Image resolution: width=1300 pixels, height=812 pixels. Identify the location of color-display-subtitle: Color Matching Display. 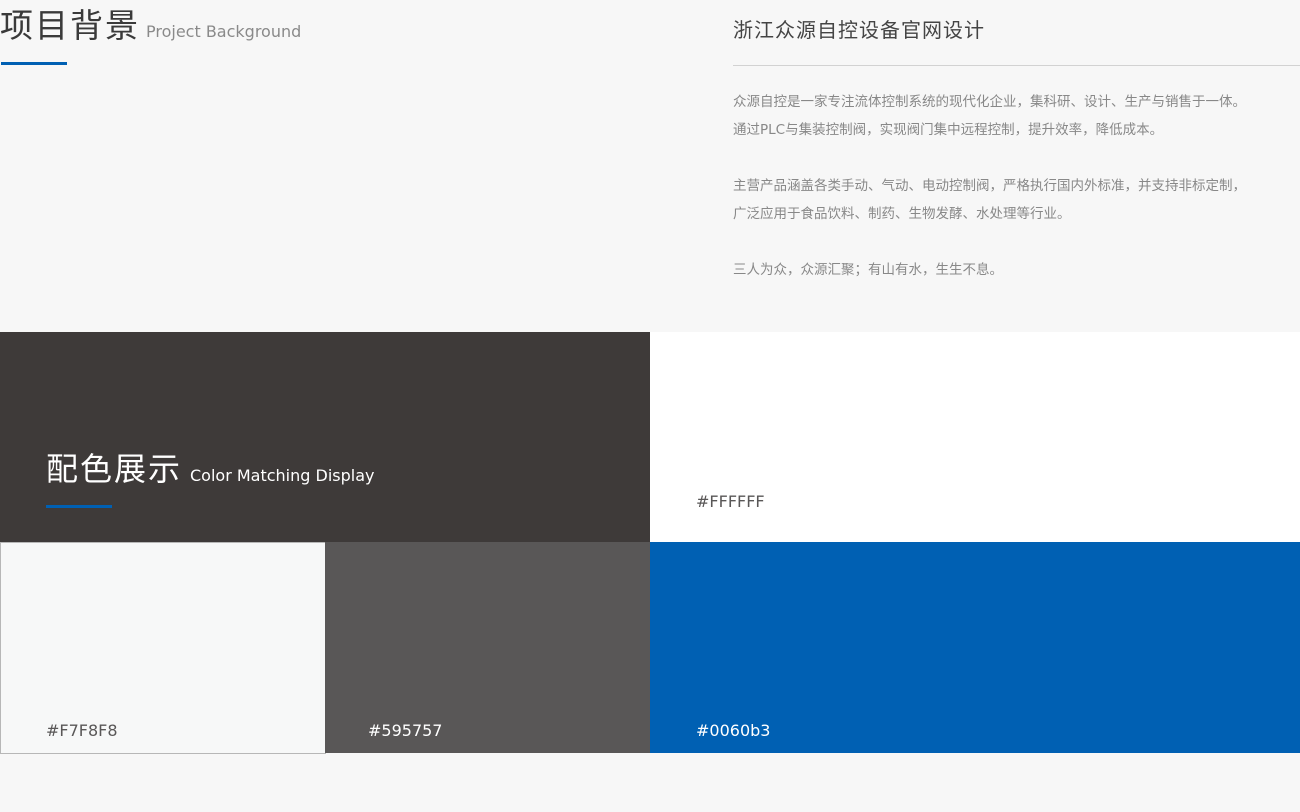
(282, 475).